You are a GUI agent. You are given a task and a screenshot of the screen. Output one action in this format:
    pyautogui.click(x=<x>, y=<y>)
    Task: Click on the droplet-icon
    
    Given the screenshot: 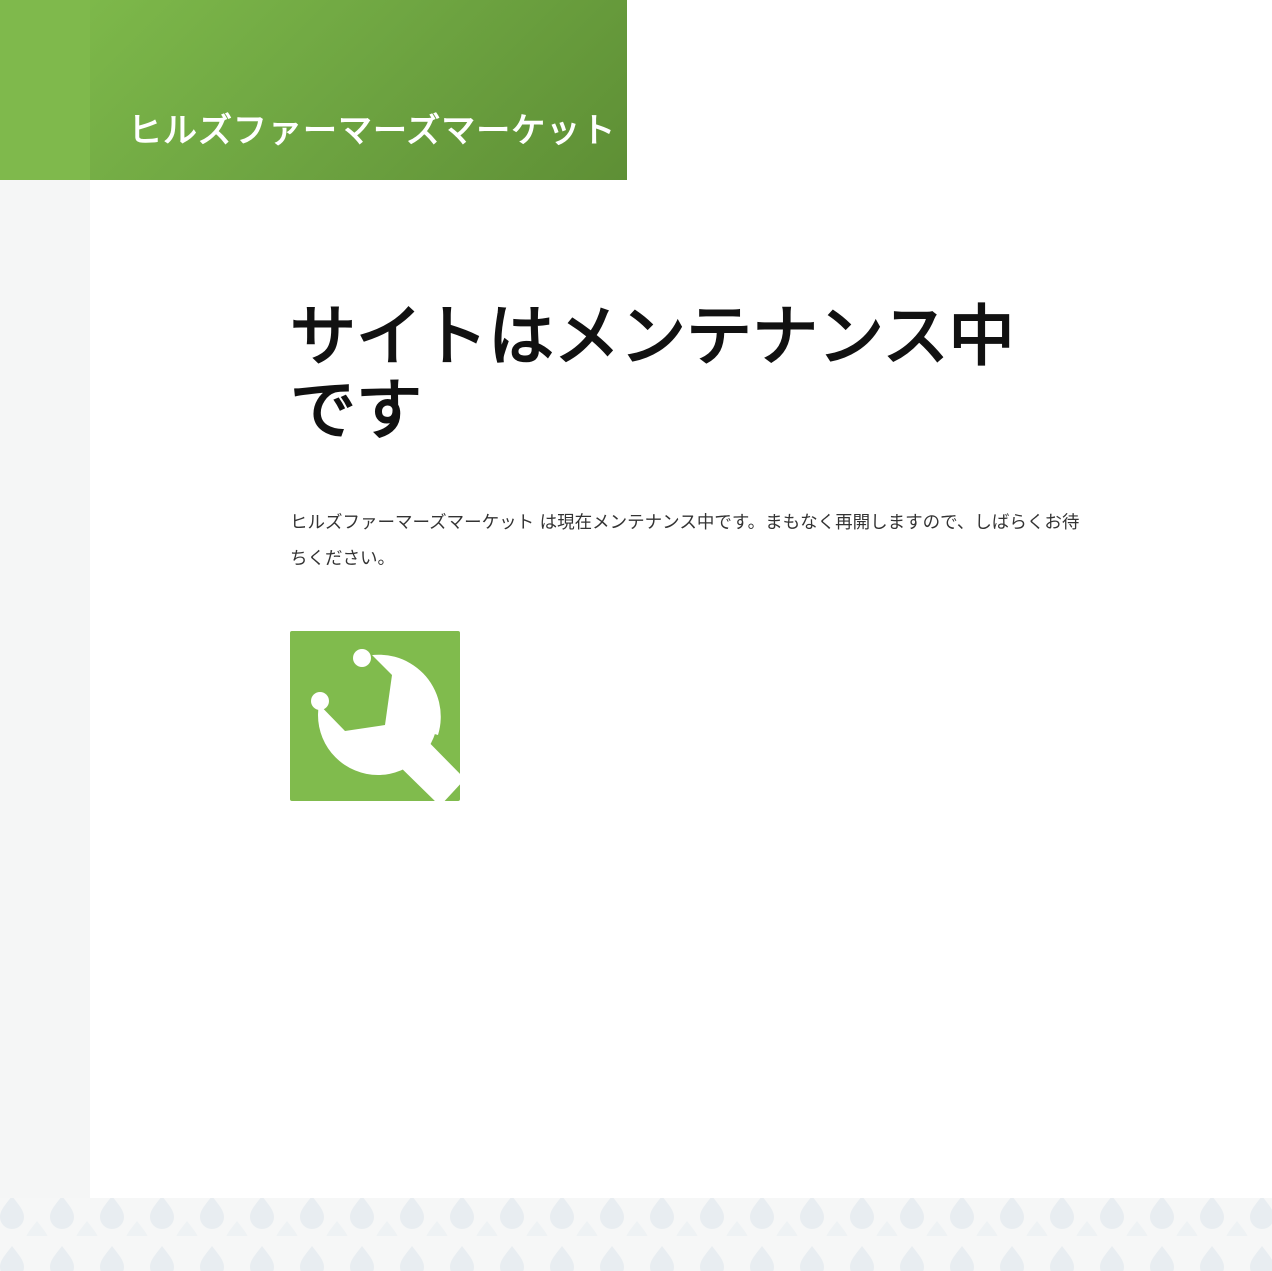 What is the action you would take?
    pyautogui.click(x=636, y=1234)
    